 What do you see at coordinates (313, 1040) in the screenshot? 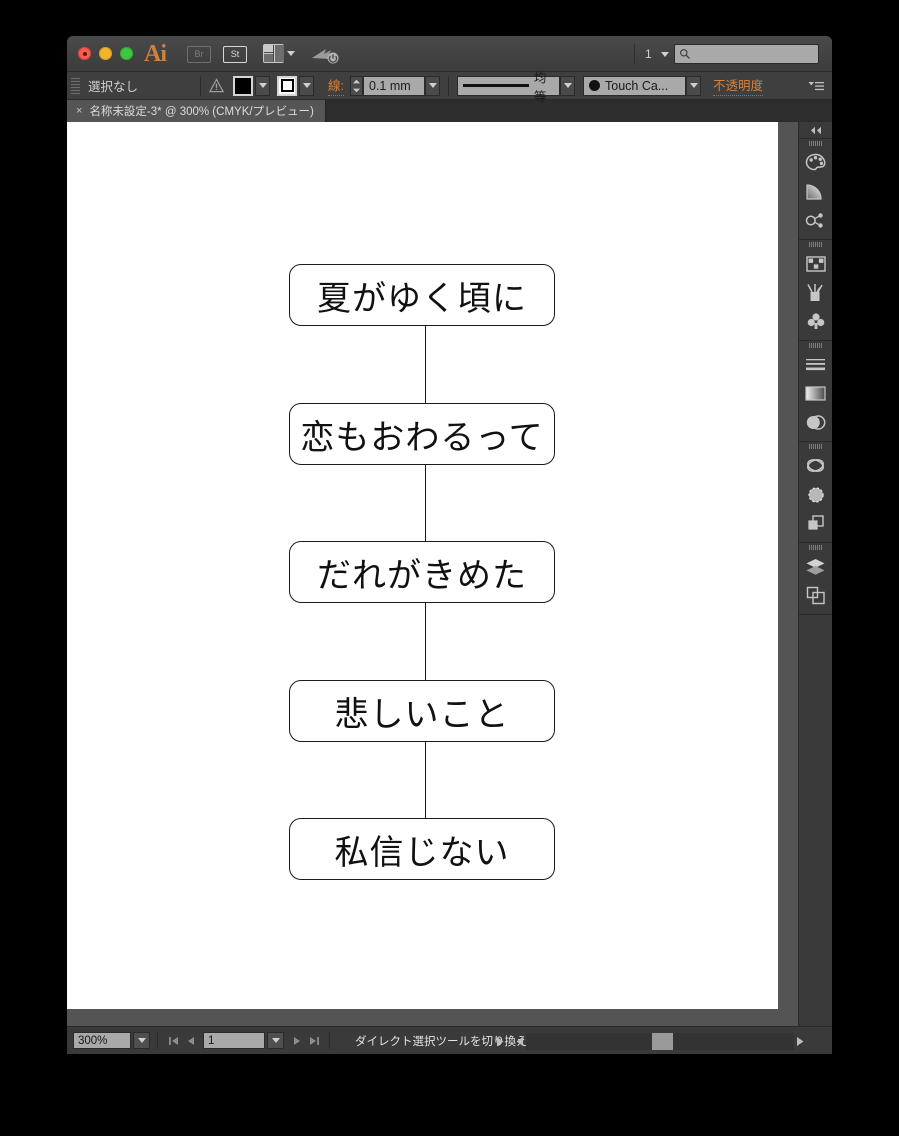
I see `last-page-button` at bounding box center [313, 1040].